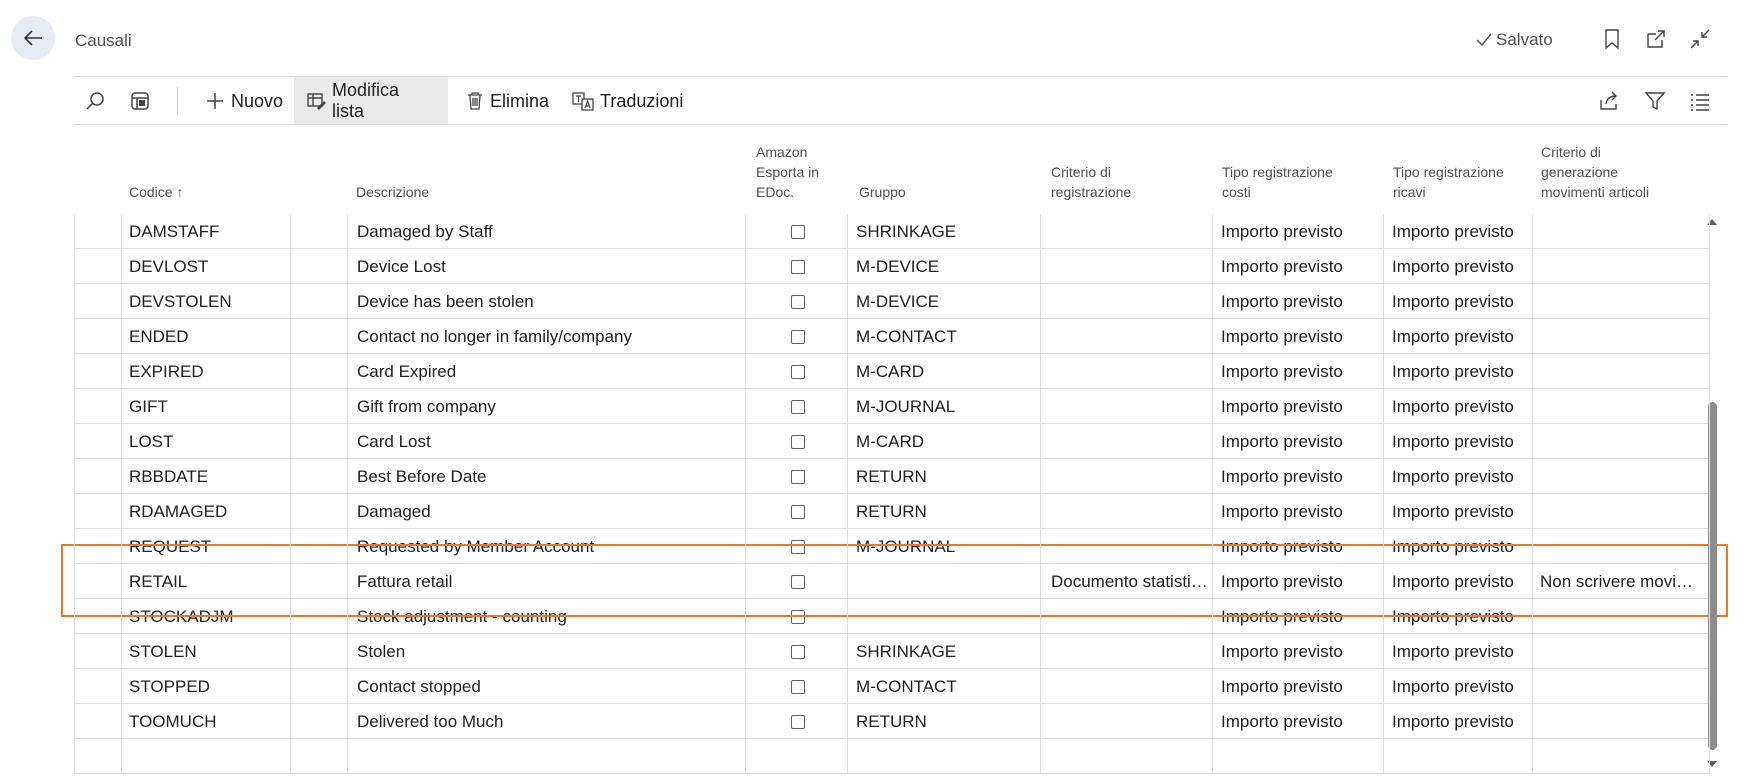  I want to click on table-row, so click(891, 756).